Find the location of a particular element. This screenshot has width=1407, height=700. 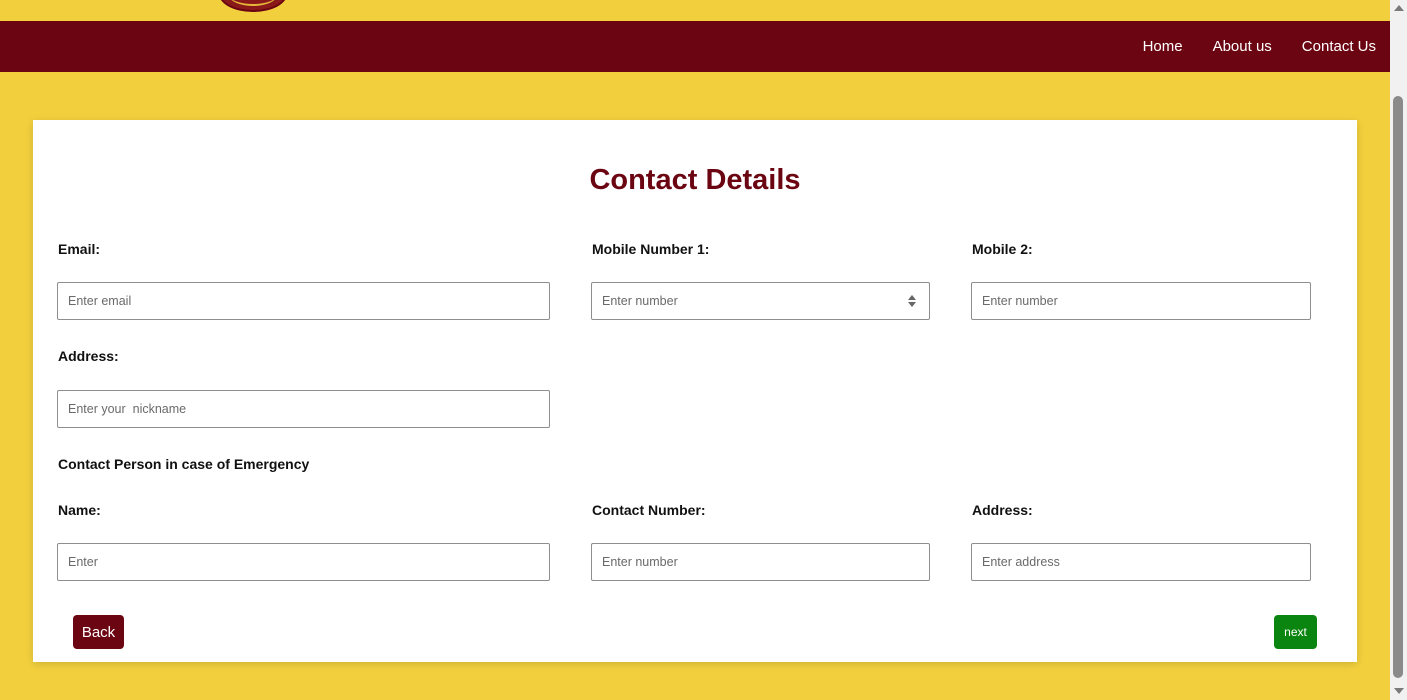

spinner-up-icon is located at coordinates (912, 297).